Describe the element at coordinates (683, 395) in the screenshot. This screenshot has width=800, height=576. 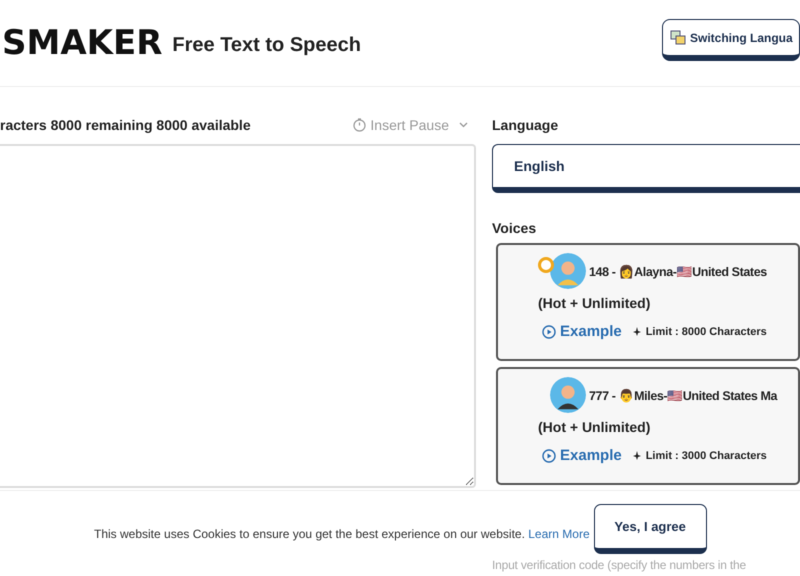
I see `voice-name: 777 - 👨Miles-🇺🇸United States Ma` at that location.